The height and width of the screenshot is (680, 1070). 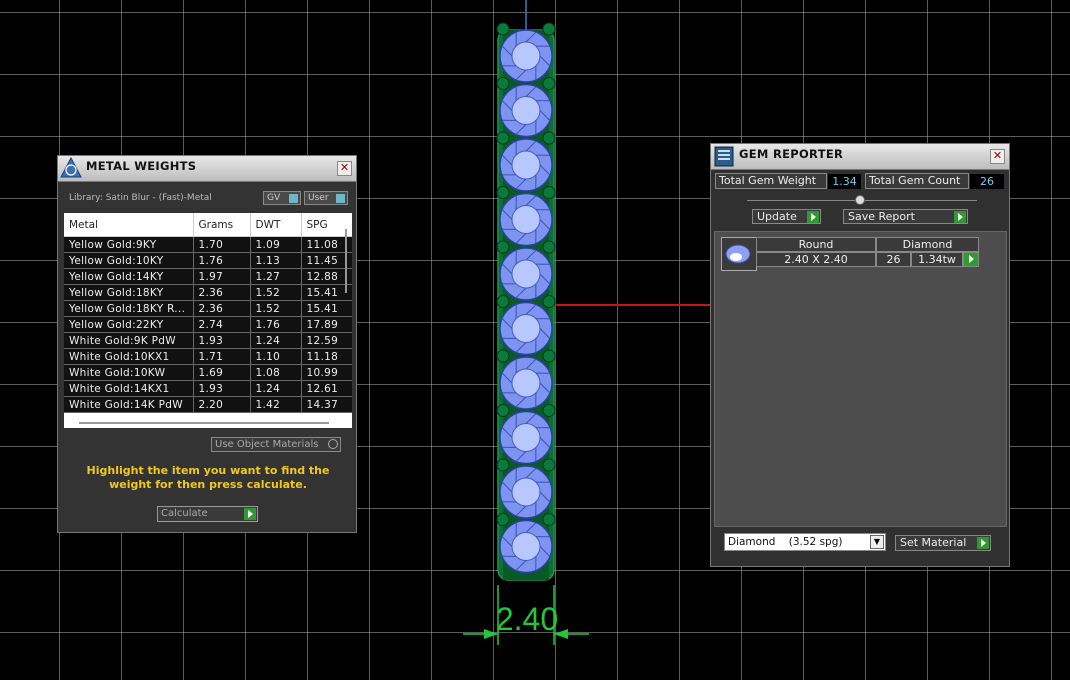 I want to click on vertical-scrollbar, so click(x=346, y=261).